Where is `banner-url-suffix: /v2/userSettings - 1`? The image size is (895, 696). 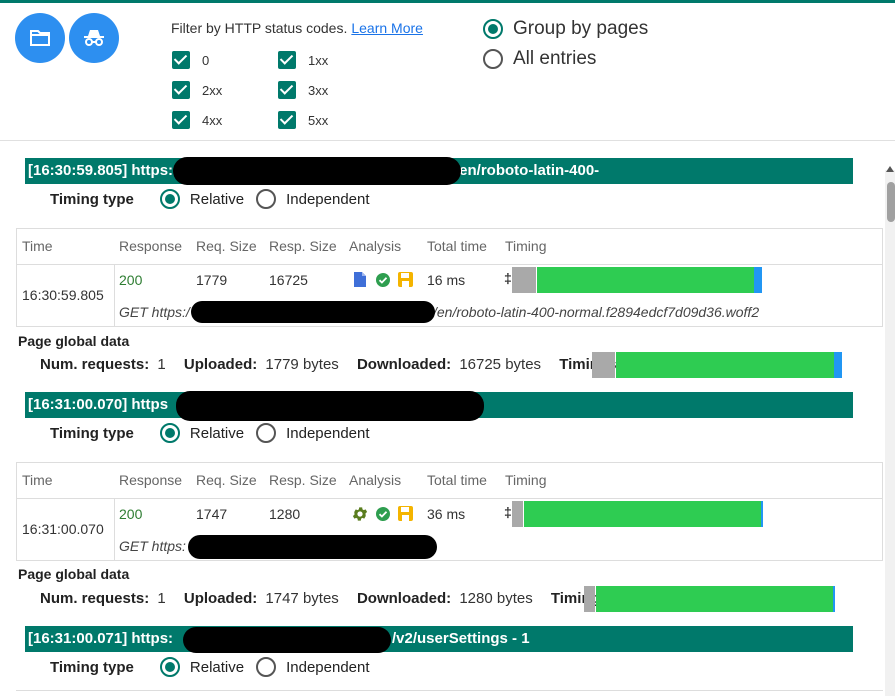 banner-url-suffix: /v2/userSettings - 1 is located at coordinates (461, 638).